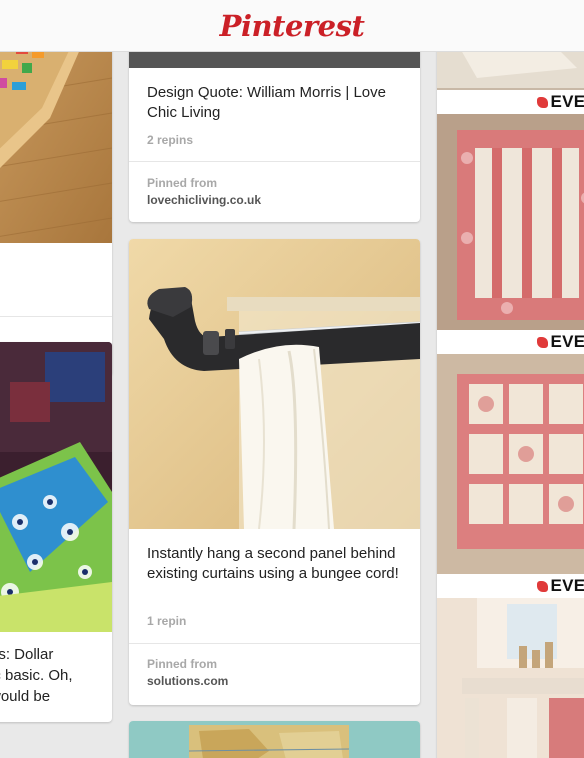  Describe the element at coordinates (170, 140) in the screenshot. I see `repin-count: 2 repins` at that location.